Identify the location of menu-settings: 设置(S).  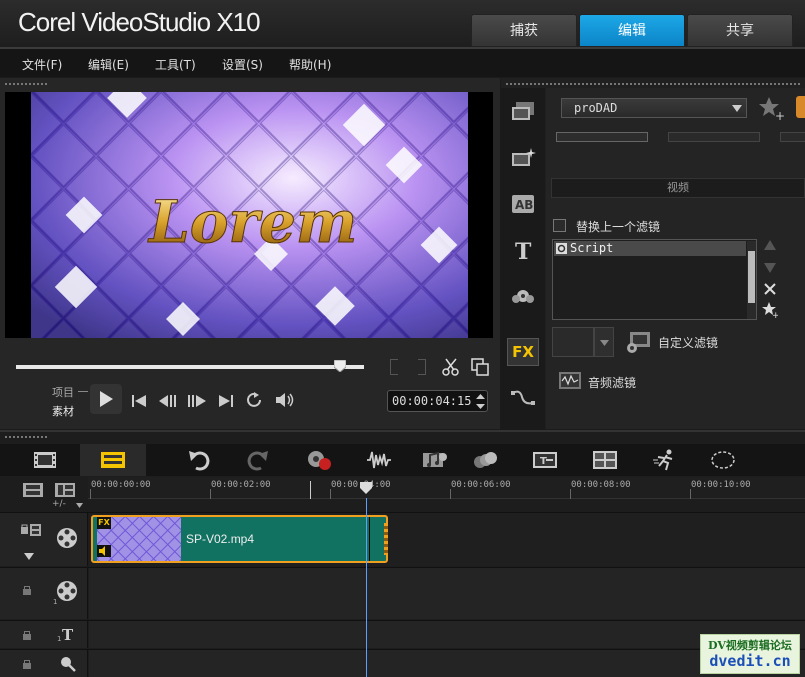
(242, 64).